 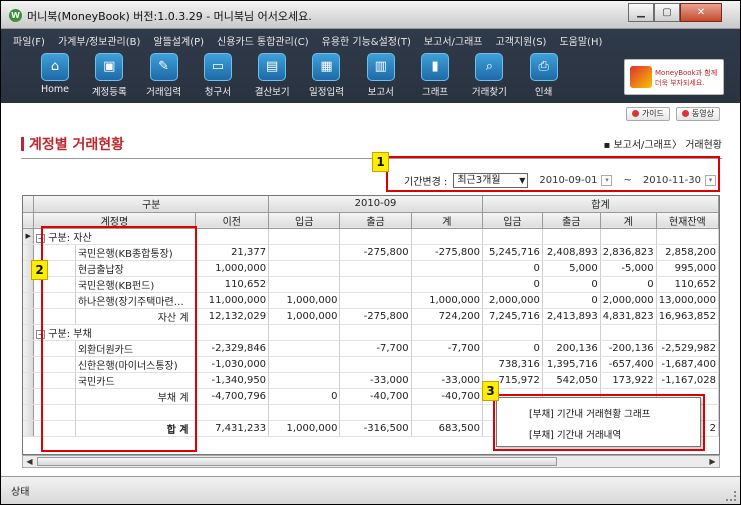 I want to click on amount-cell: 2,408,893, so click(x=571, y=252).